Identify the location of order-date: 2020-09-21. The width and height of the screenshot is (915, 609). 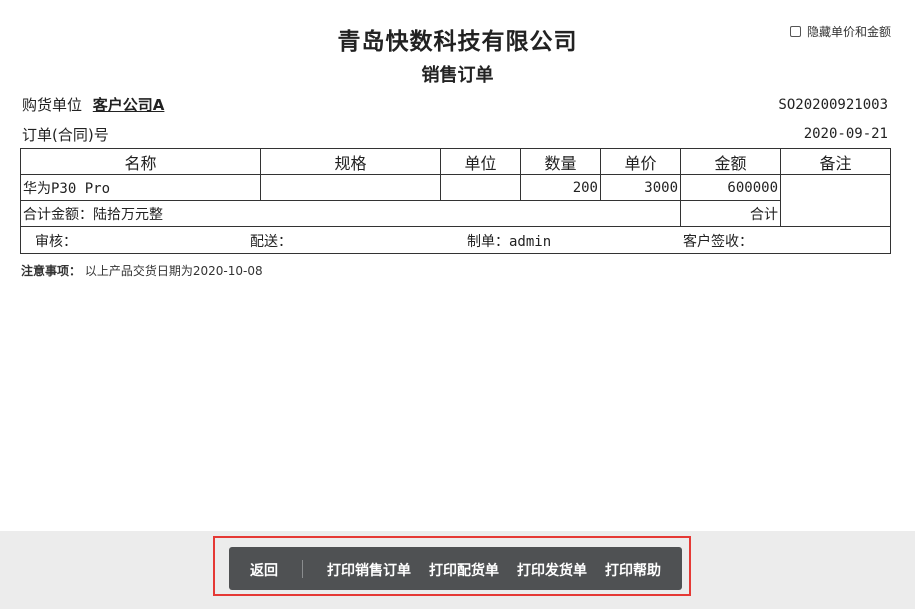
(845, 134).